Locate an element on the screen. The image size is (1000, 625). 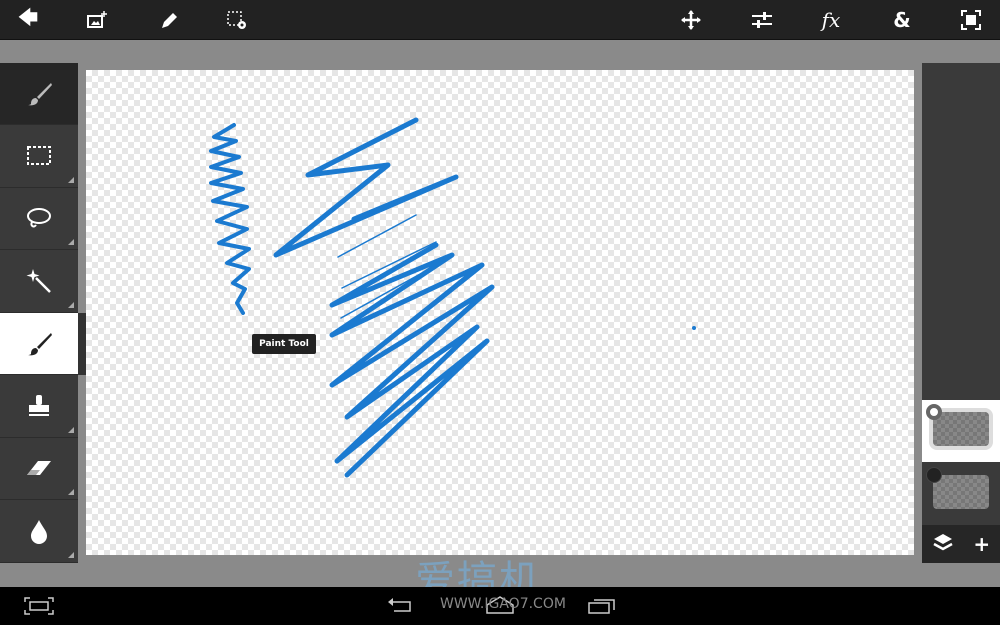
brush-tool is located at coordinates (39, 94).